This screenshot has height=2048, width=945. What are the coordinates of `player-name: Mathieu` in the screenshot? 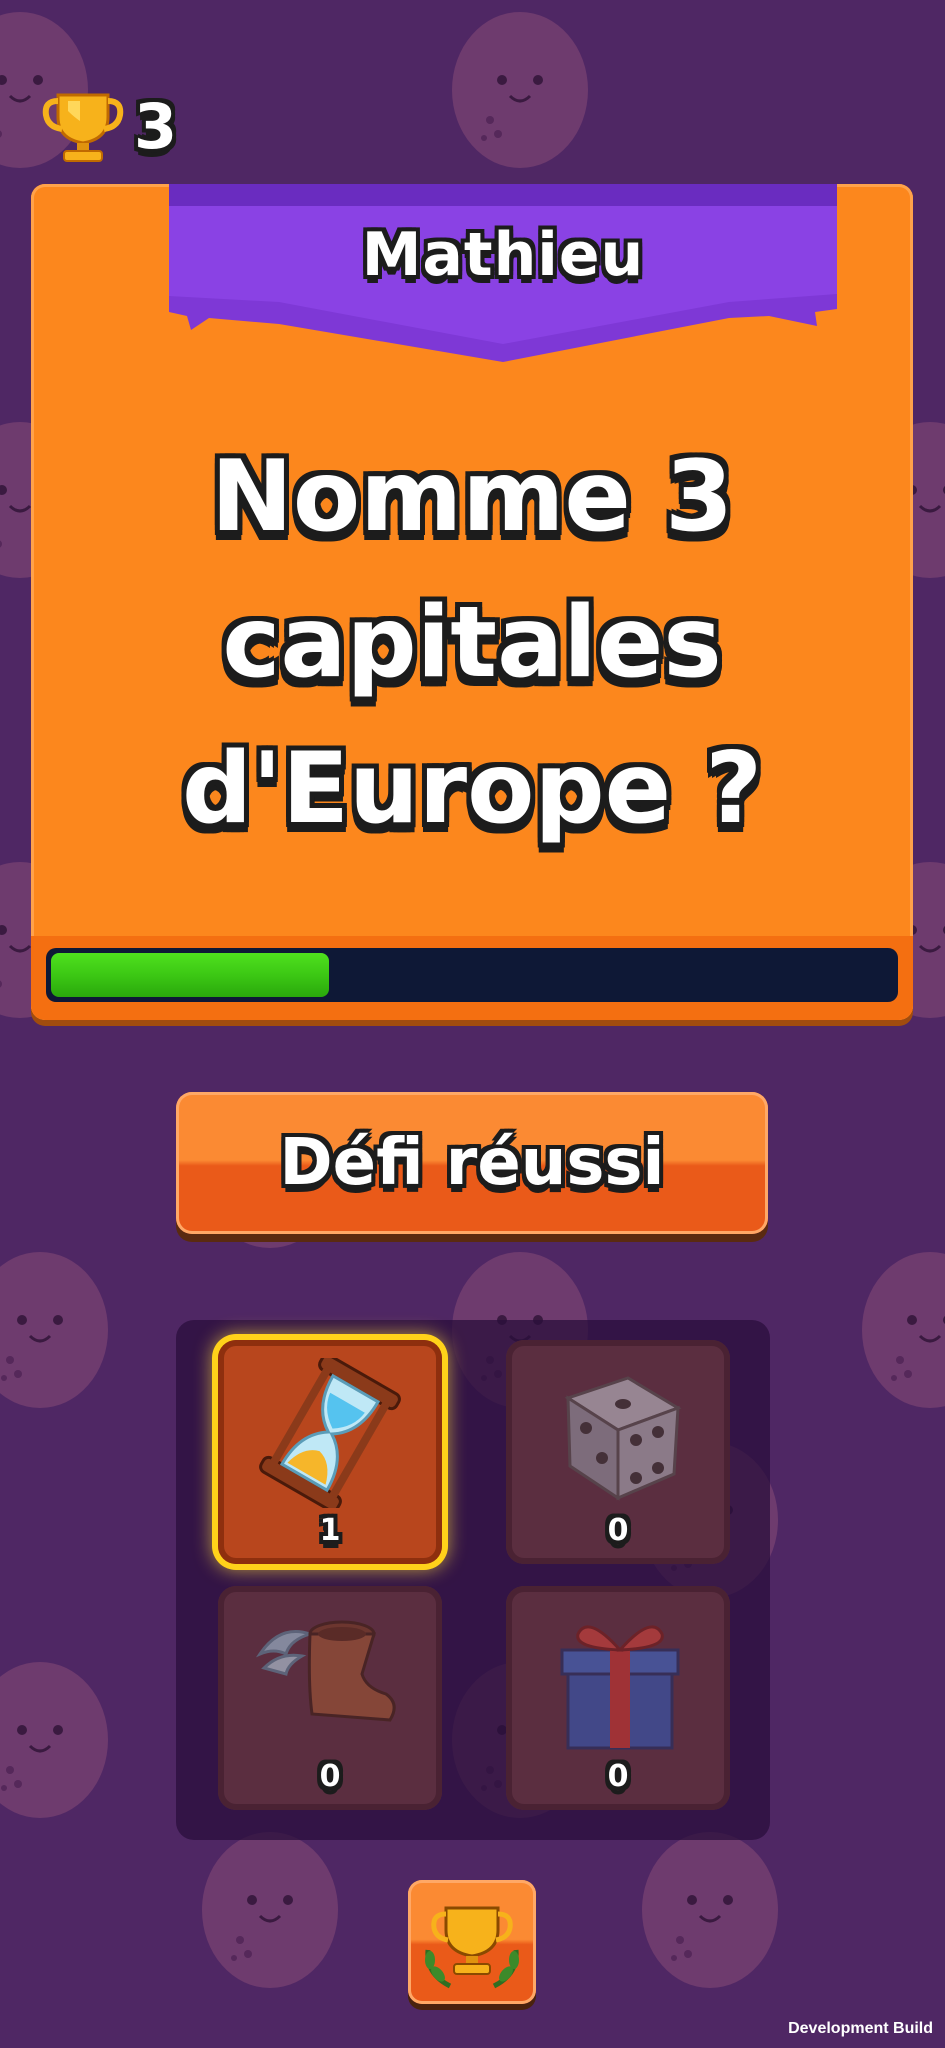 It's located at (503, 255).